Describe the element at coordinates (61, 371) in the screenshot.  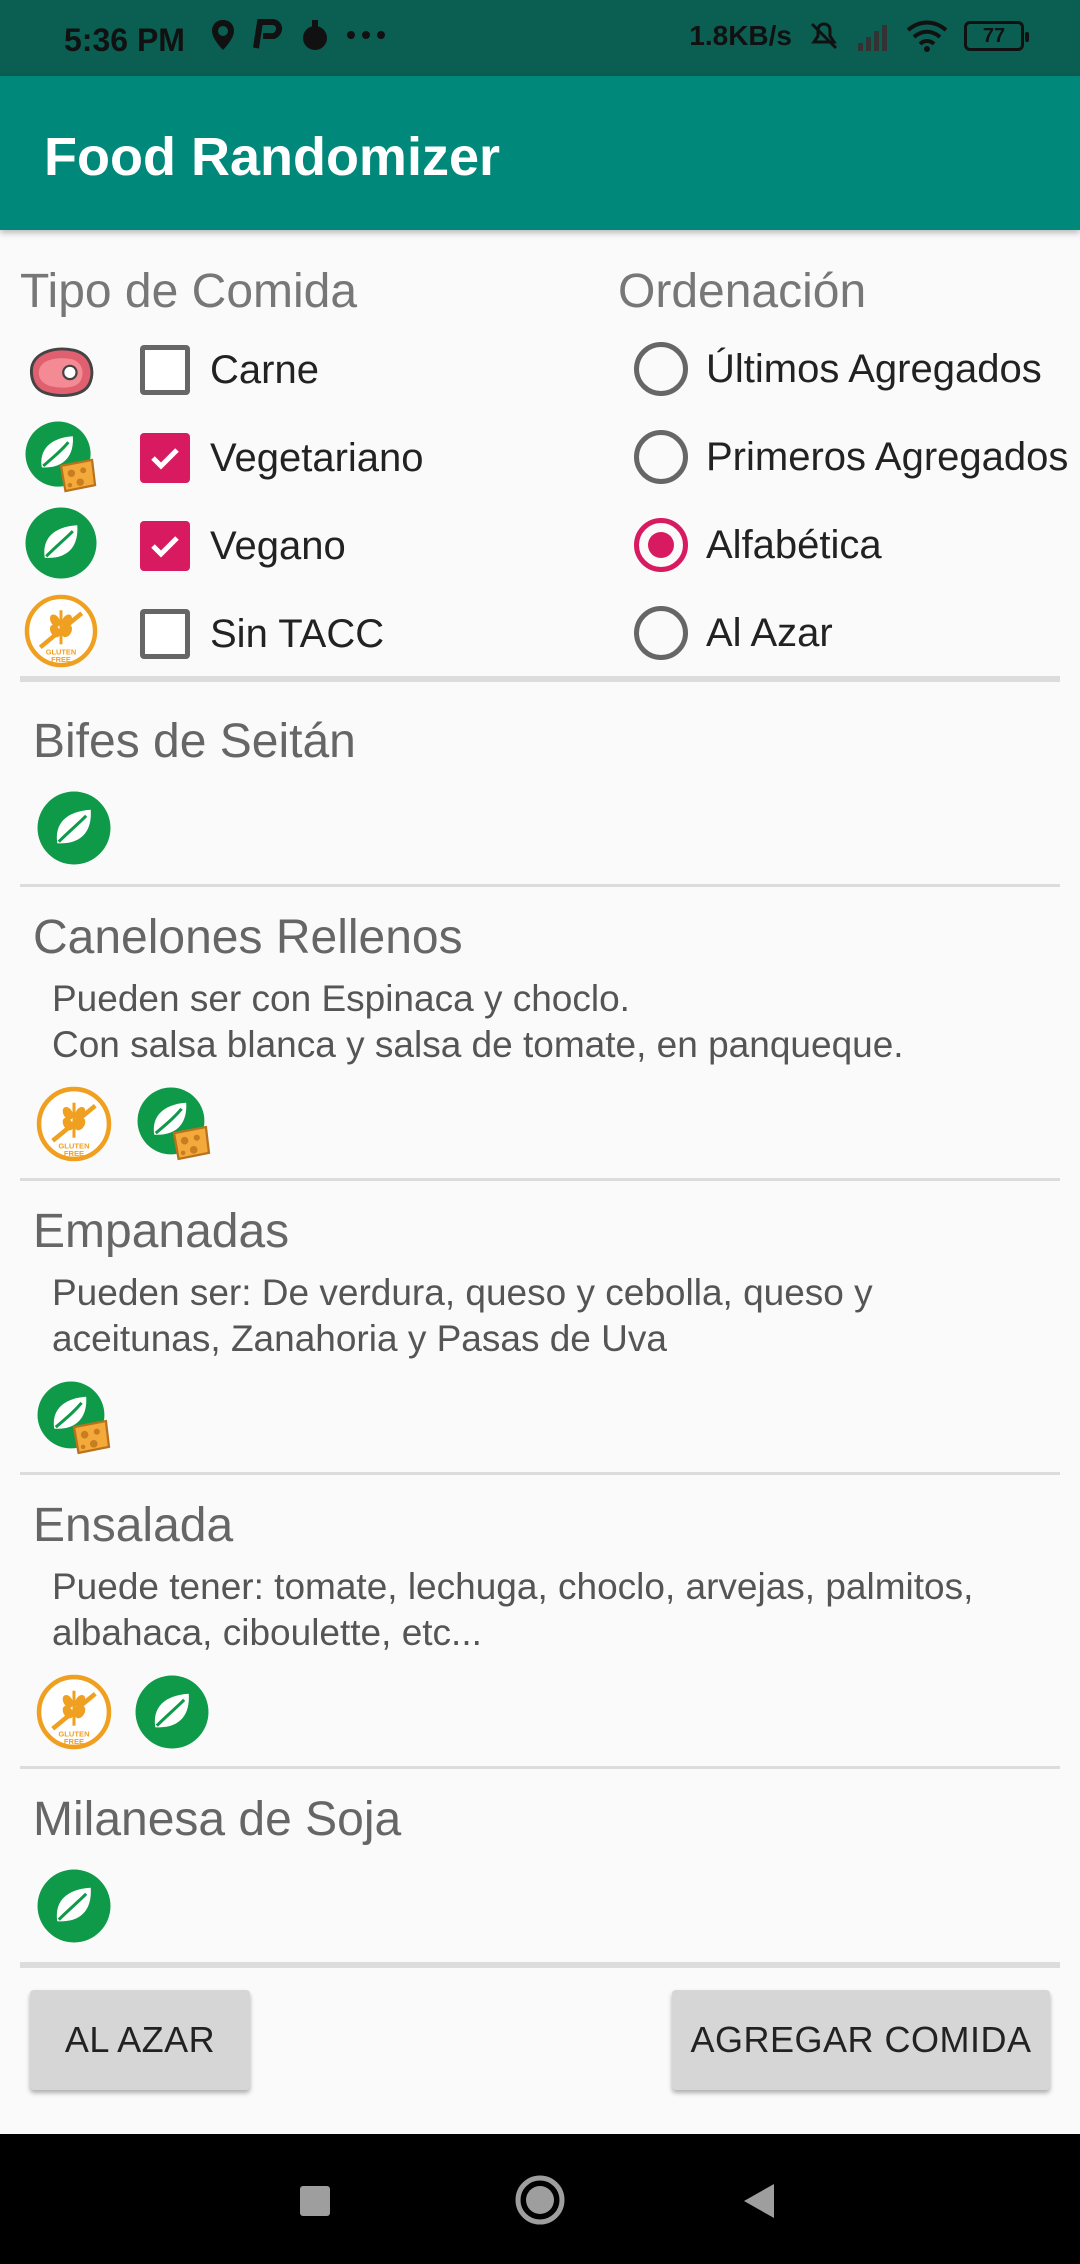
I see `meat-icon` at that location.